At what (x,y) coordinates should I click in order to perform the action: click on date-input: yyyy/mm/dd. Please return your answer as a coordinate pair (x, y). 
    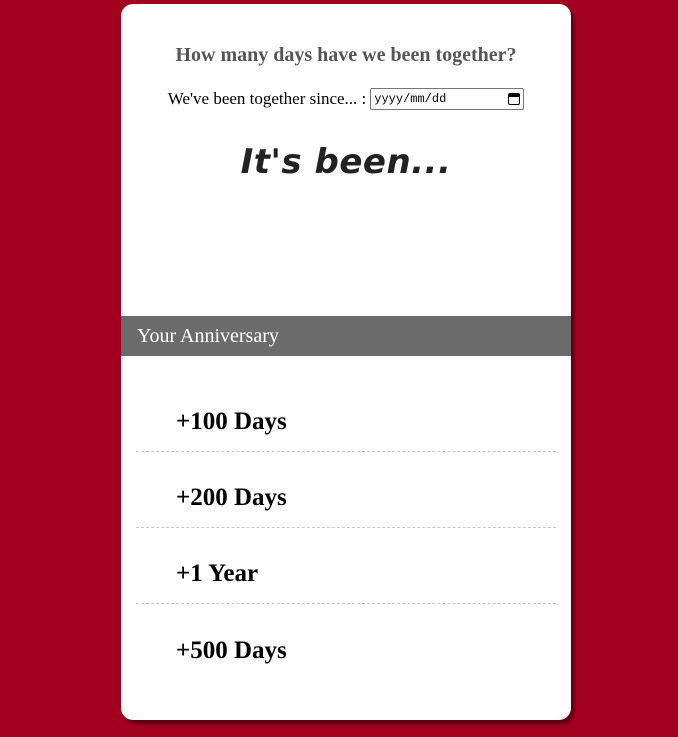
    Looking at the image, I should click on (447, 99).